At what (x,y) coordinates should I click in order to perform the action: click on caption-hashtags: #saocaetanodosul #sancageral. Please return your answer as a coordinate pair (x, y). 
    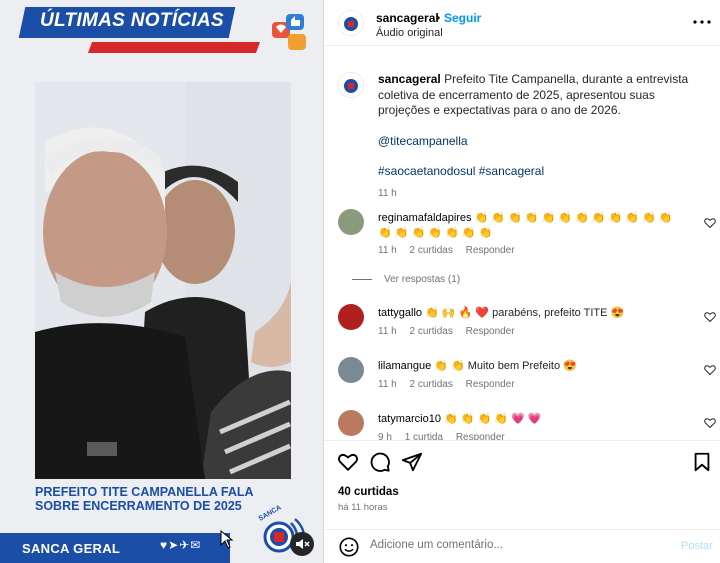
    Looking at the image, I should click on (538, 172).